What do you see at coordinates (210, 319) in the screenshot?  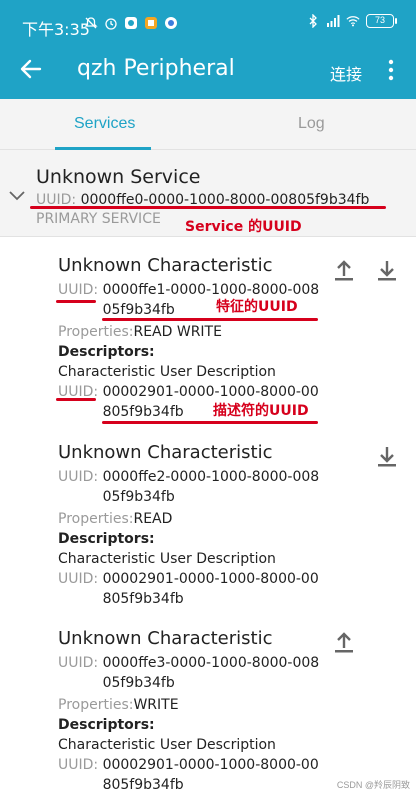 I see `char-uuid-underline` at bounding box center [210, 319].